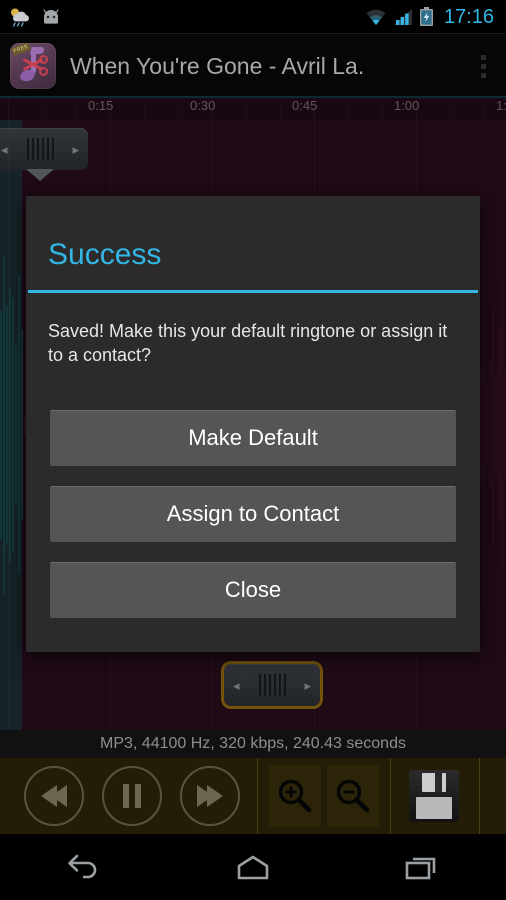 This screenshot has height=900, width=506. Describe the element at coordinates (253, 796) in the screenshot. I see `player-toolbar` at that location.